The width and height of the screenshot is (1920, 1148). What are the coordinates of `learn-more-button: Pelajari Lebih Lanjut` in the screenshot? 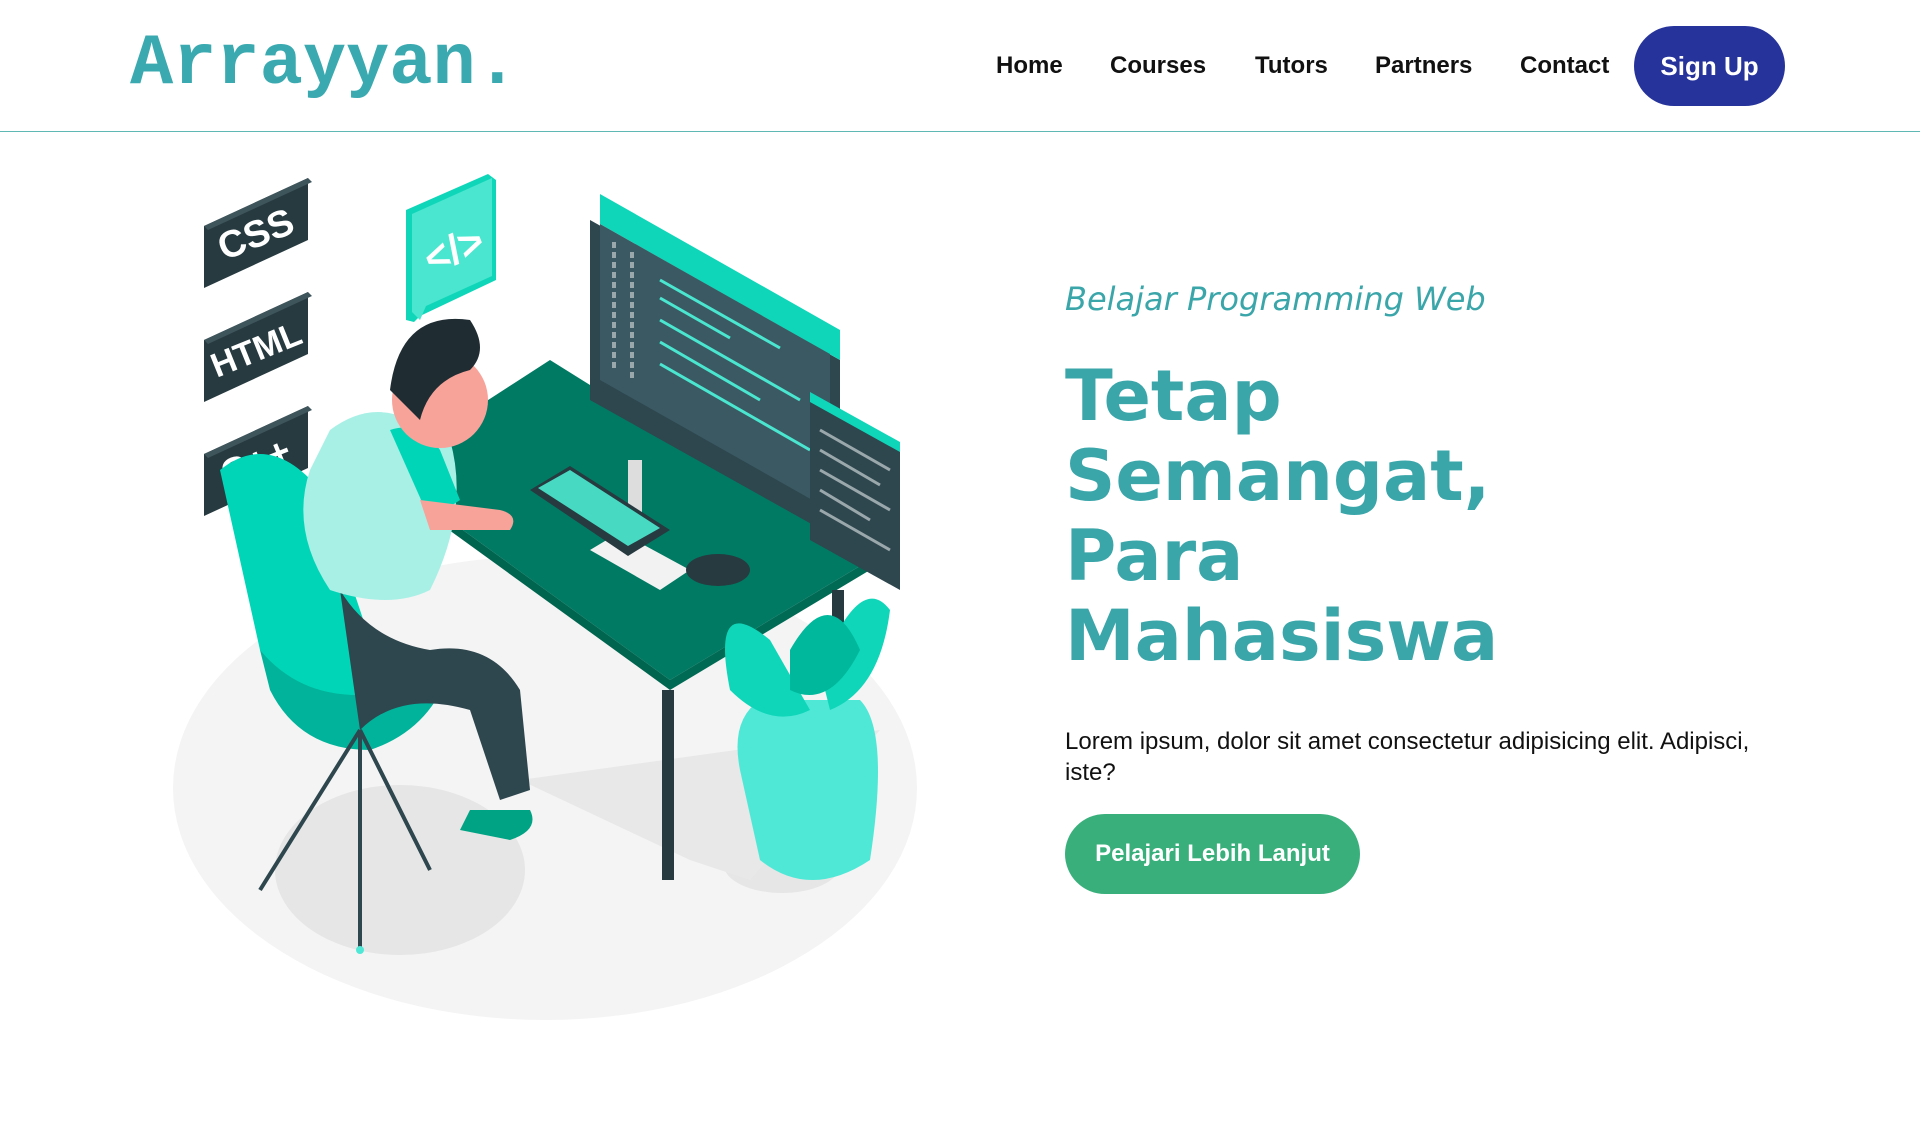 It's located at (1212, 854).